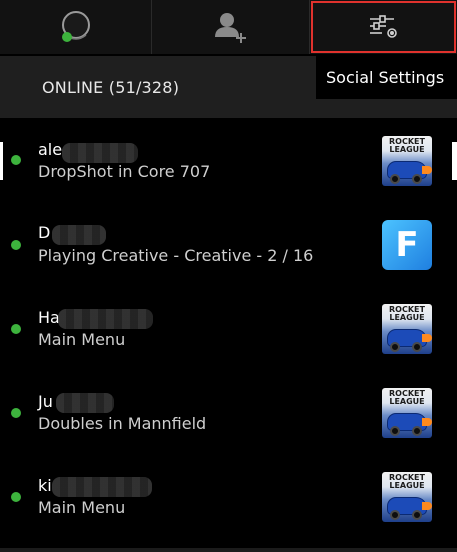 This screenshot has height=552, width=457. What do you see at coordinates (122, 423) in the screenshot?
I see `friend-activity: Doubles in Mannfield` at bounding box center [122, 423].